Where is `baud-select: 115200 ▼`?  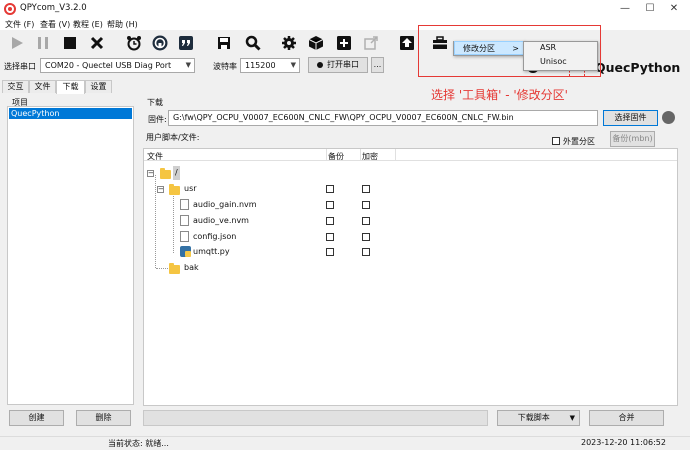
baud-select: 115200 ▼ is located at coordinates (270, 65).